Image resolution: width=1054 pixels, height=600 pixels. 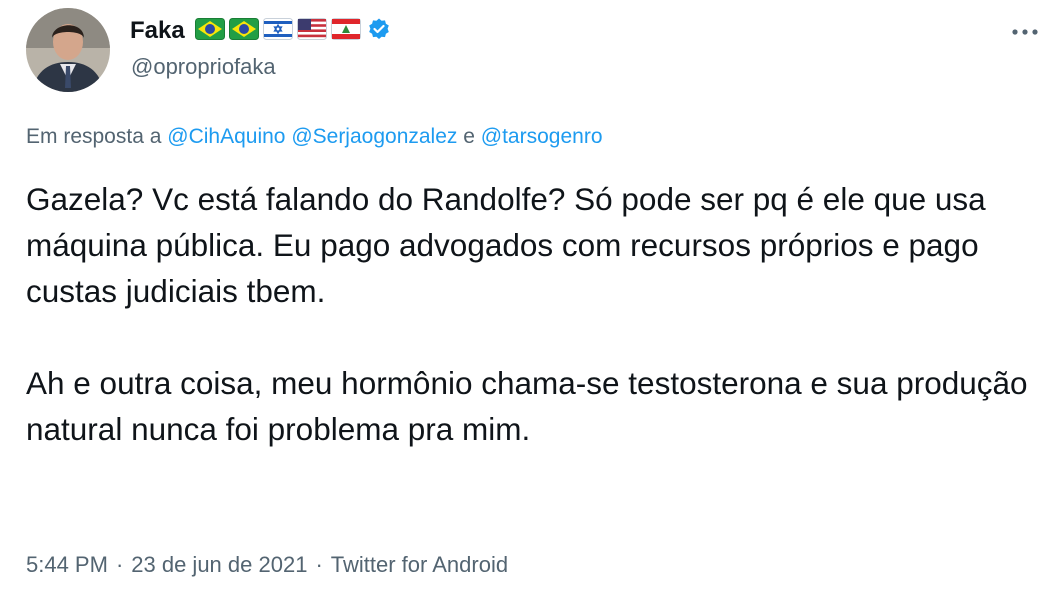 I want to click on usa-flag-icon, so click(x=311, y=31).